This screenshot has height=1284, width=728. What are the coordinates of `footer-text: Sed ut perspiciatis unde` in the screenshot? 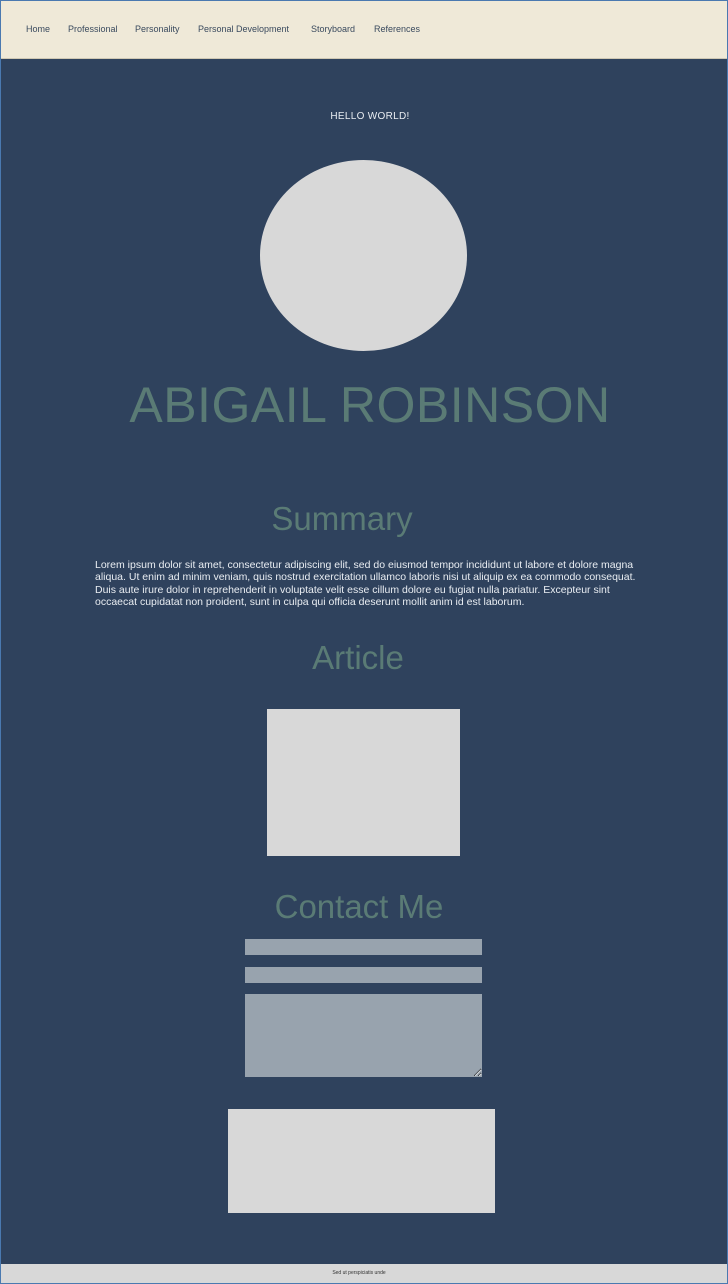 It's located at (359, 1273).